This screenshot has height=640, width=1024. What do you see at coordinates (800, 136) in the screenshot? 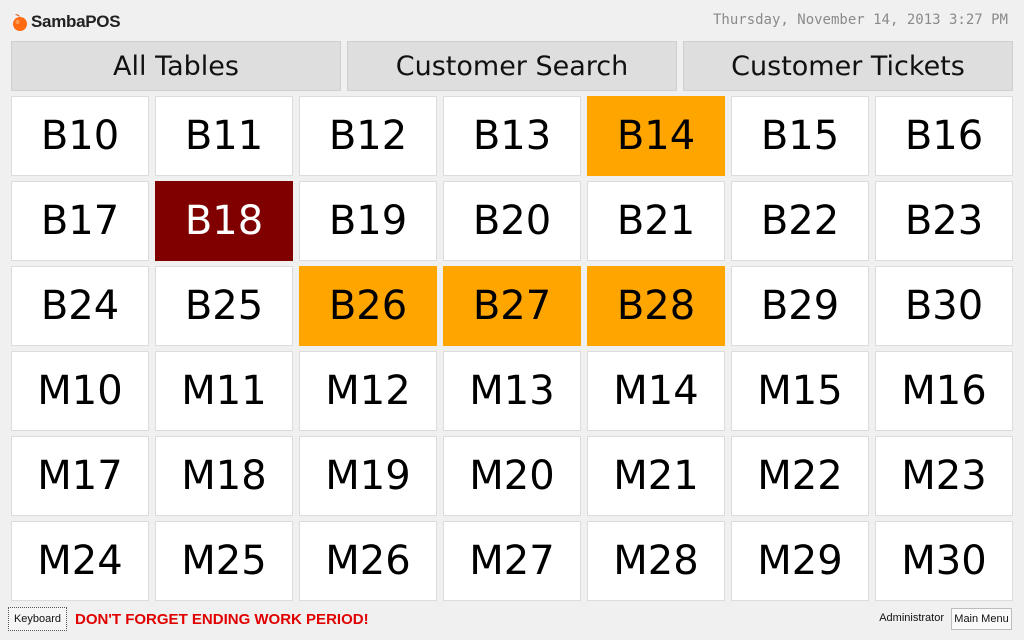
I see `table-button-b15: B15` at bounding box center [800, 136].